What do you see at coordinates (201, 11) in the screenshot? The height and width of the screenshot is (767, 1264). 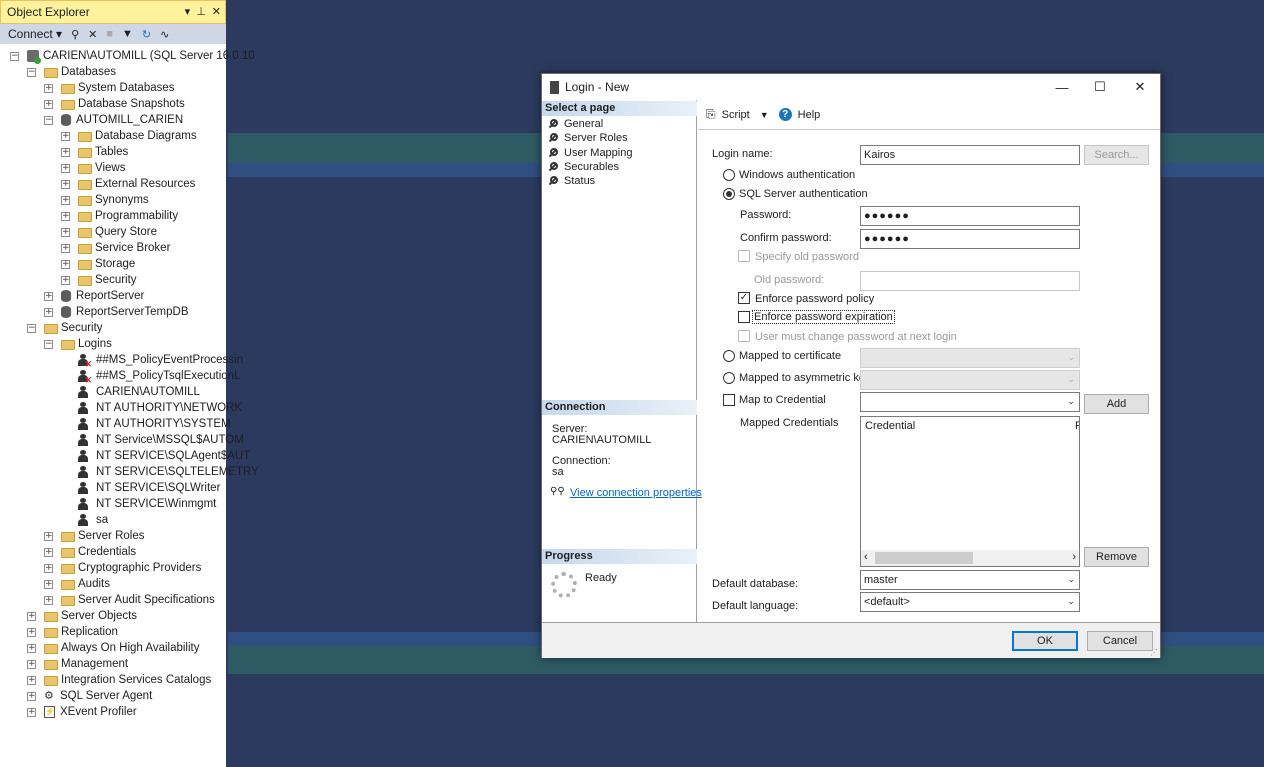 I see `pin-icon: ⊥` at bounding box center [201, 11].